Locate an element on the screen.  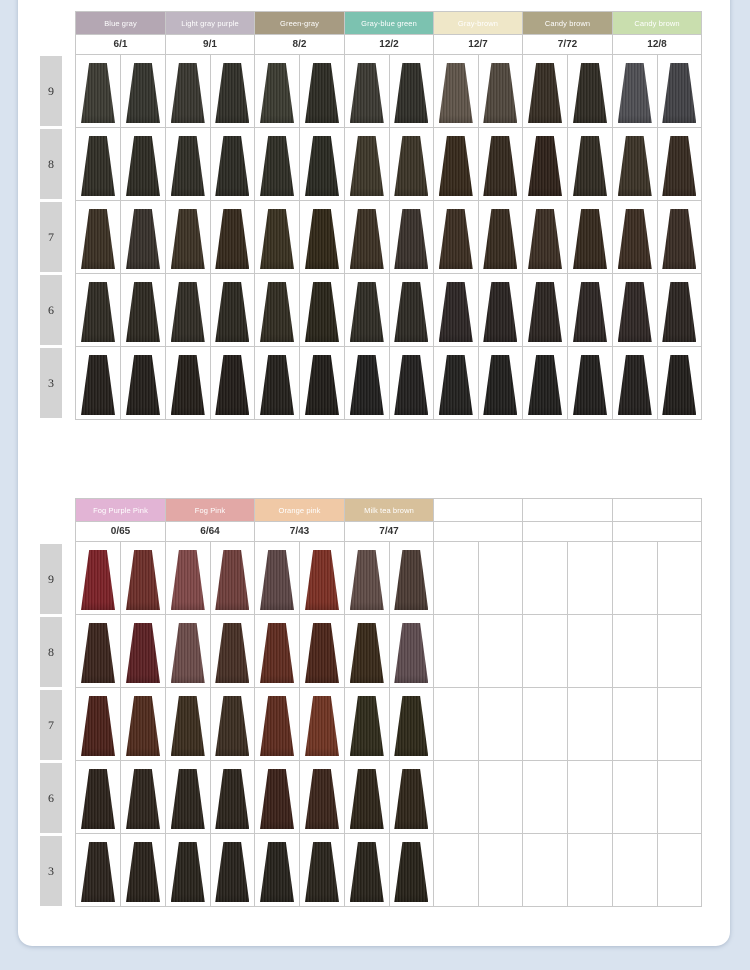
level-label: 9 is located at coordinates (51, 579).